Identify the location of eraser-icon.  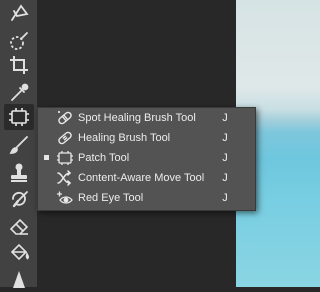
(19, 226).